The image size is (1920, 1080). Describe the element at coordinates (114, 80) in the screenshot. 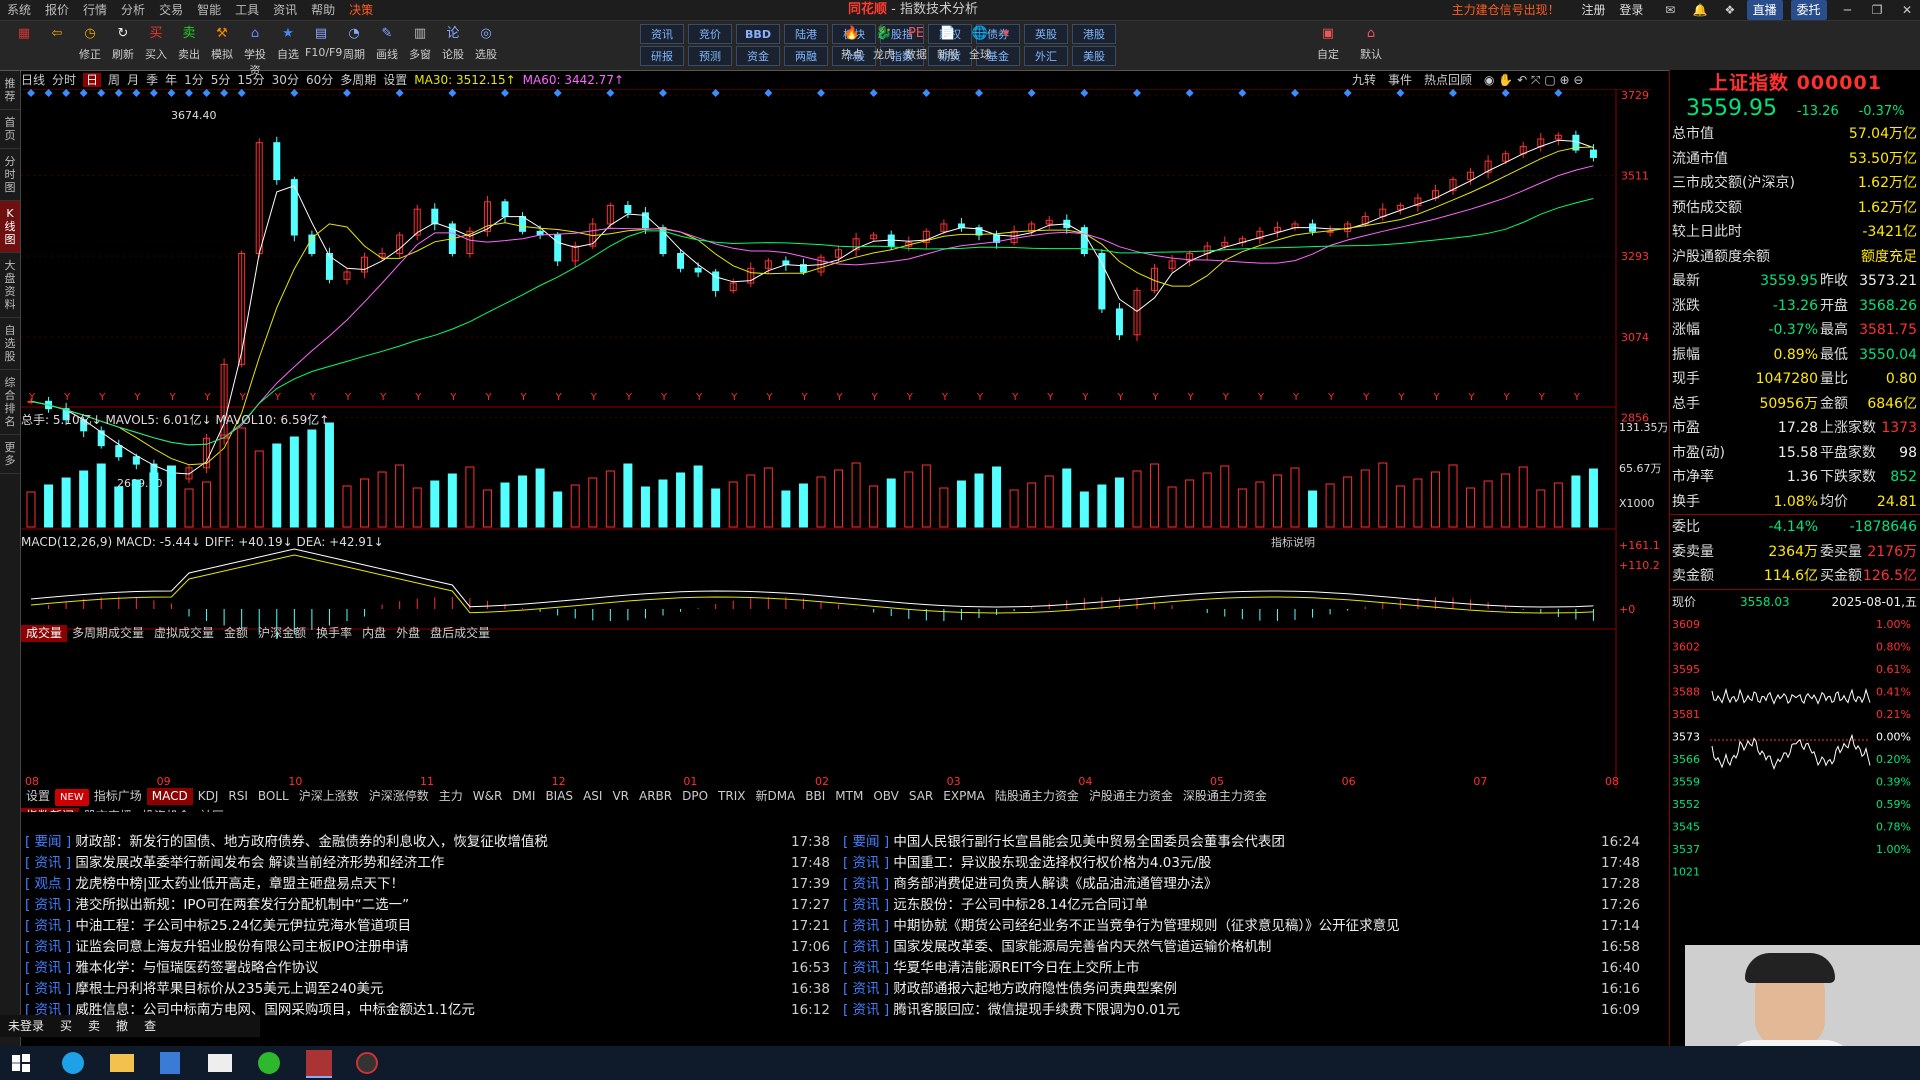

I see `period-3: 周` at that location.